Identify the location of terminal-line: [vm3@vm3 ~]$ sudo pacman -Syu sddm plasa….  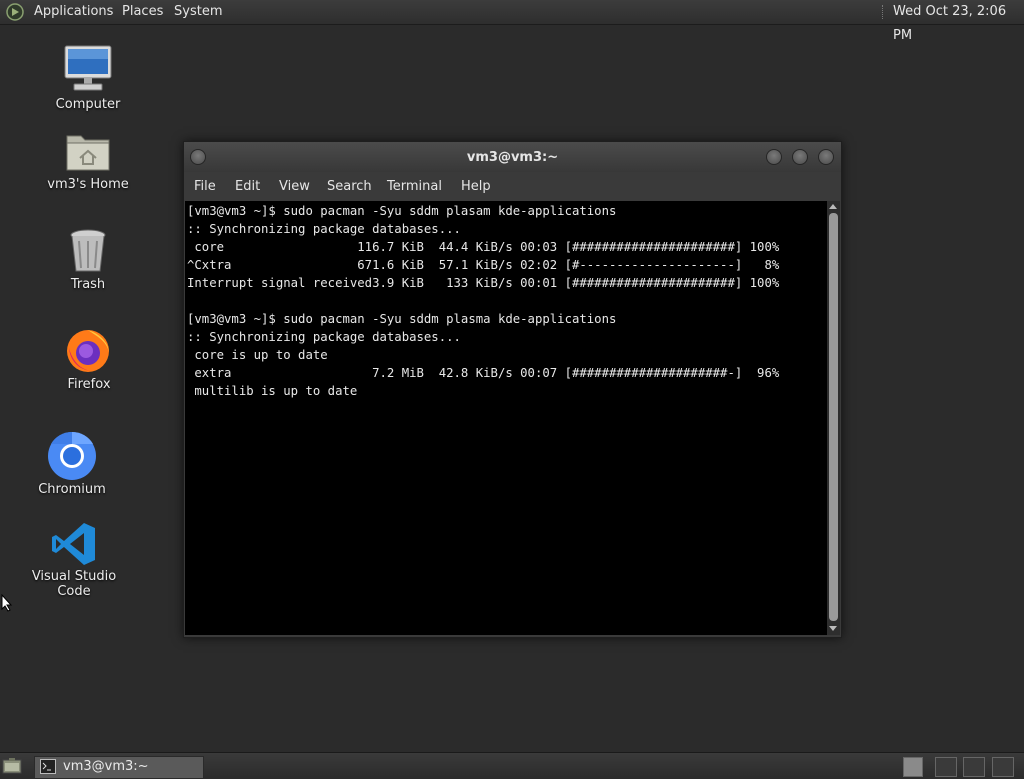
(402, 211).